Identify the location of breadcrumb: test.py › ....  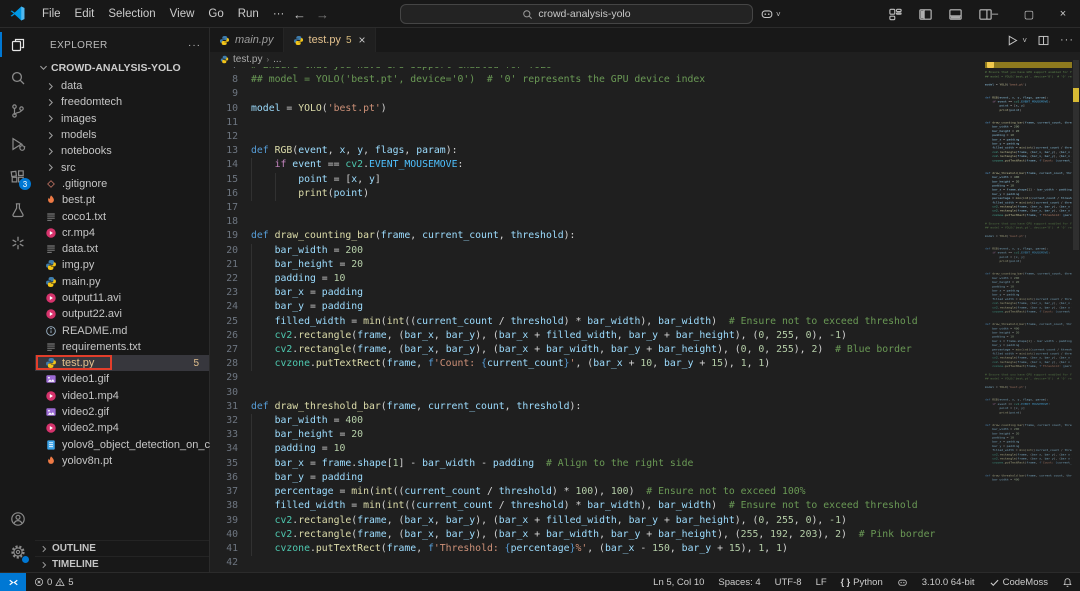
(645, 59).